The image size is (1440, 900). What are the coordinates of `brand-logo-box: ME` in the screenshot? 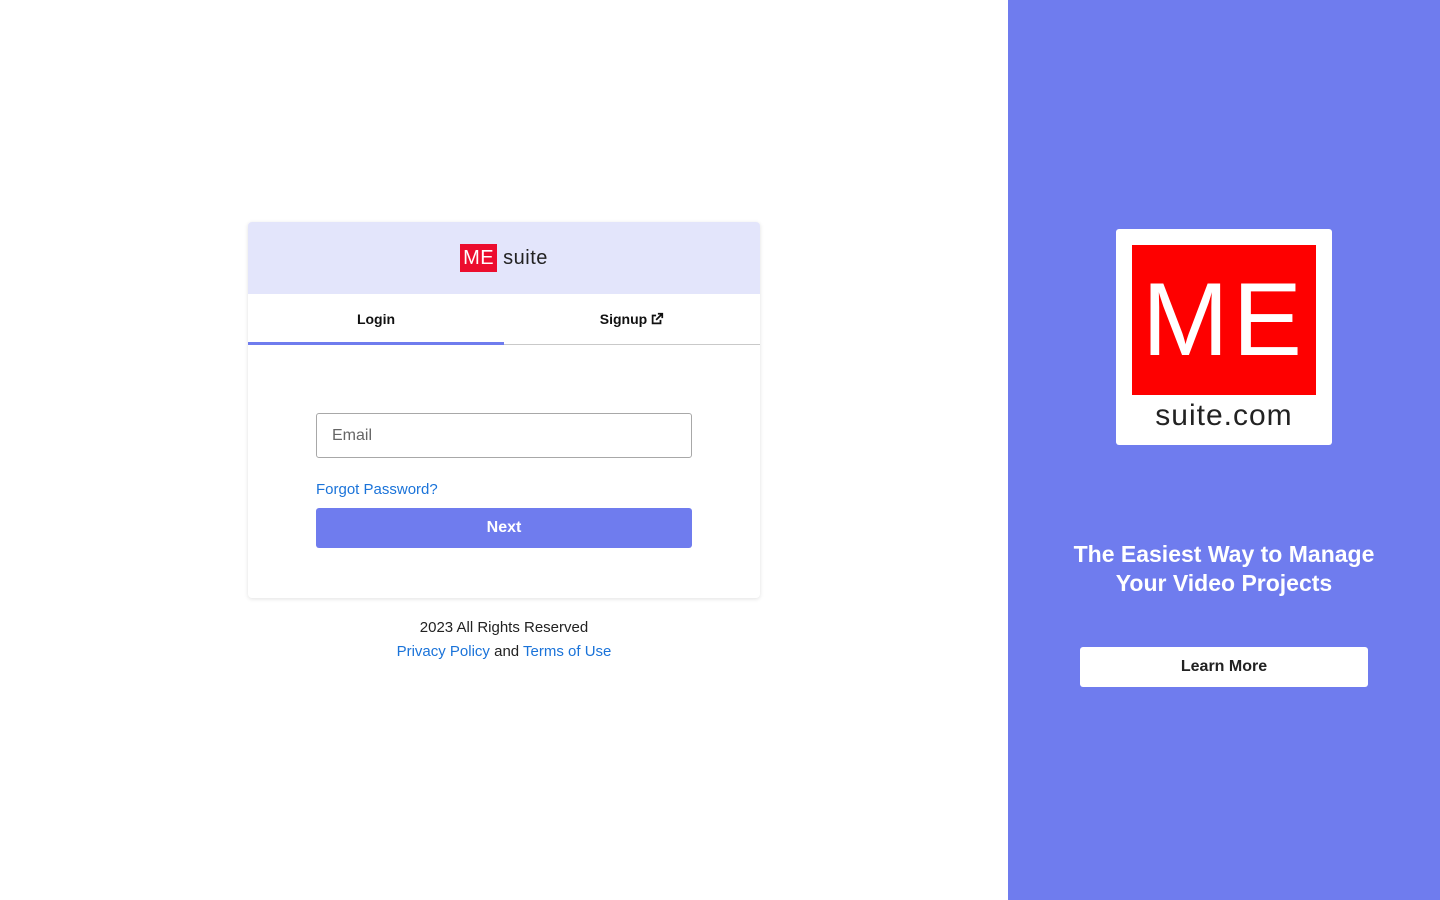 It's located at (479, 258).